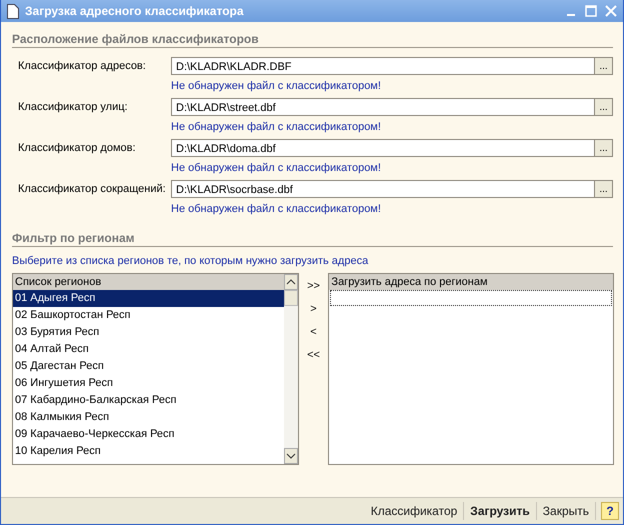 The width and height of the screenshot is (624, 525). What do you see at coordinates (591, 11) in the screenshot?
I see `maximize-icon` at bounding box center [591, 11].